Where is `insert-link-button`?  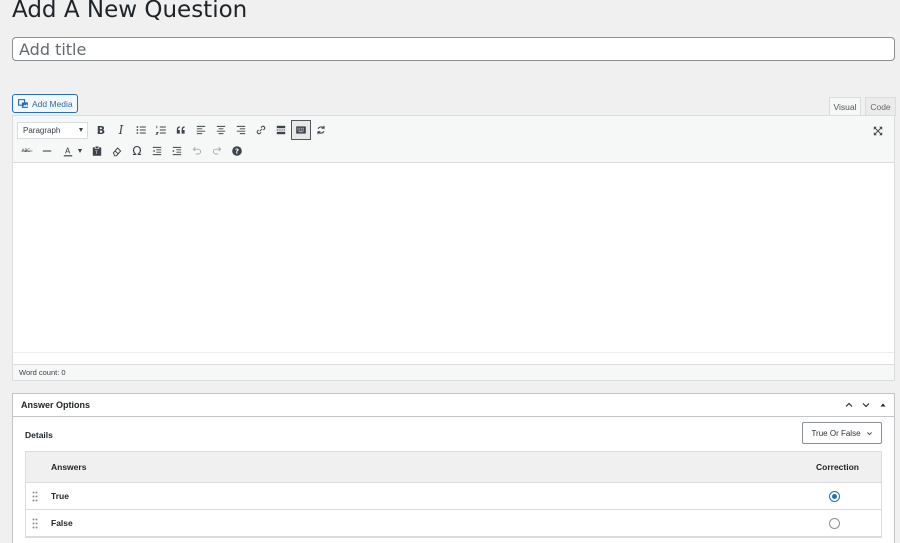
insert-link-button is located at coordinates (261, 130).